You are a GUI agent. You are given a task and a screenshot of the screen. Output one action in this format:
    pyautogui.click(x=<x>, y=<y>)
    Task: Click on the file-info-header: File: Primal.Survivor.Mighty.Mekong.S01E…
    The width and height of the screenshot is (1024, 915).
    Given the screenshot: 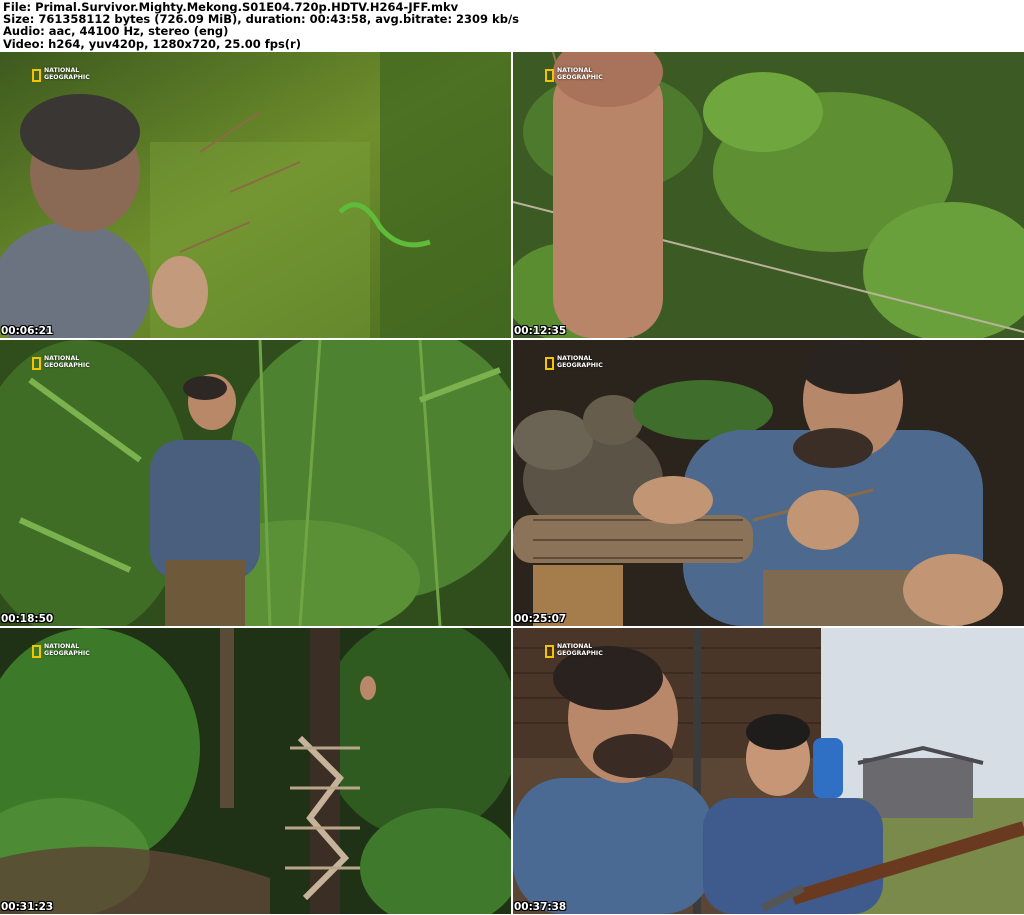 What is the action you would take?
    pyautogui.click(x=512, y=25)
    